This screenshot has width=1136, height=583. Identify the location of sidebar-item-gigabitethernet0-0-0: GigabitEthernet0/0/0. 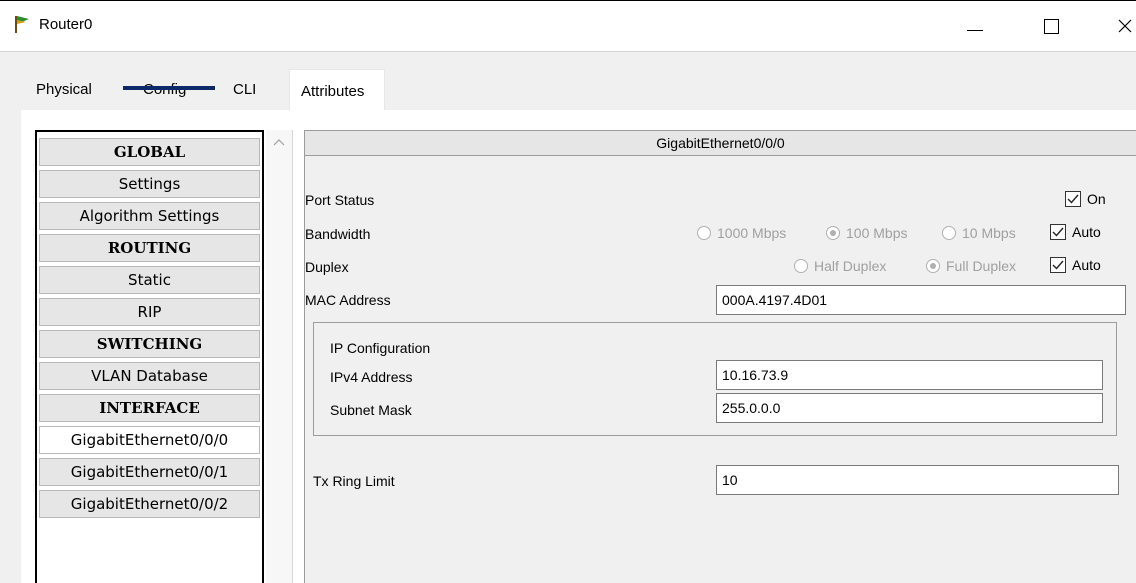
(149, 440).